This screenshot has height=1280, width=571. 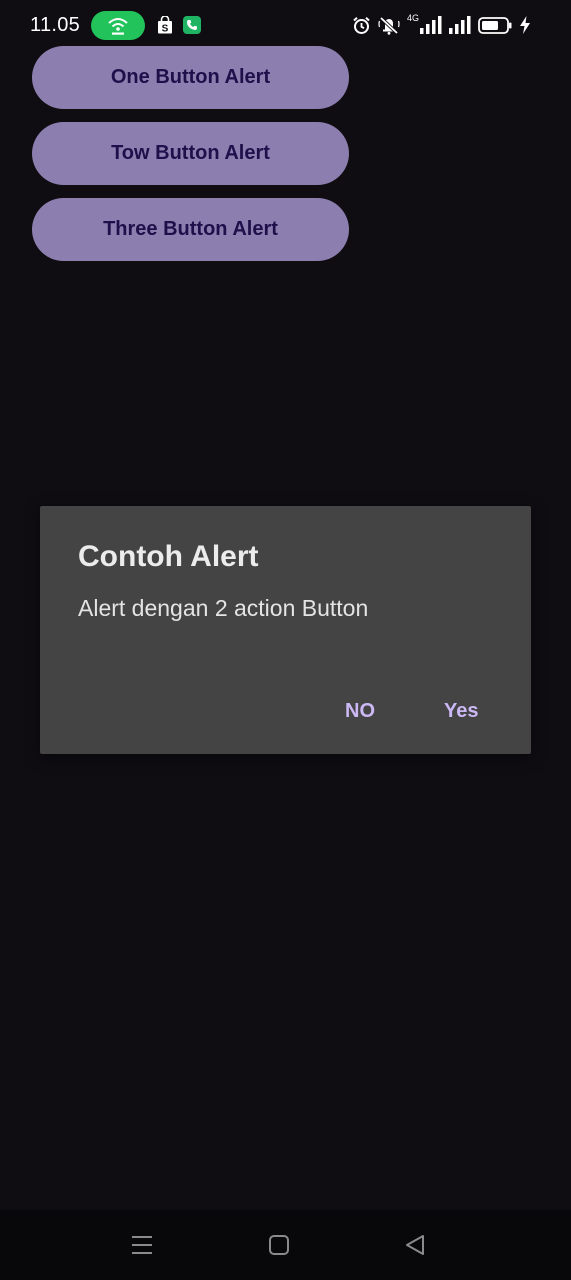 What do you see at coordinates (55, 25) in the screenshot?
I see `status-time: 11.05` at bounding box center [55, 25].